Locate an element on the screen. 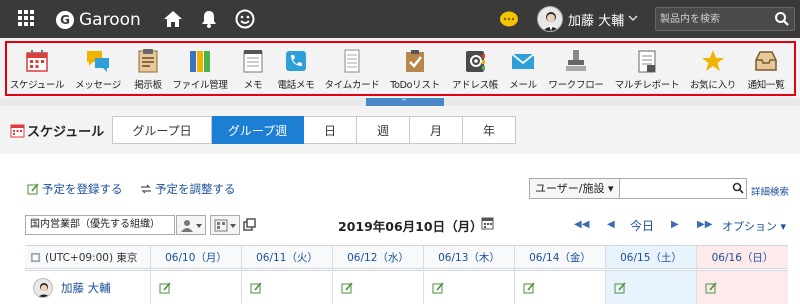 The image size is (800, 304). user-menu-chevron-icon is located at coordinates (633, 18).